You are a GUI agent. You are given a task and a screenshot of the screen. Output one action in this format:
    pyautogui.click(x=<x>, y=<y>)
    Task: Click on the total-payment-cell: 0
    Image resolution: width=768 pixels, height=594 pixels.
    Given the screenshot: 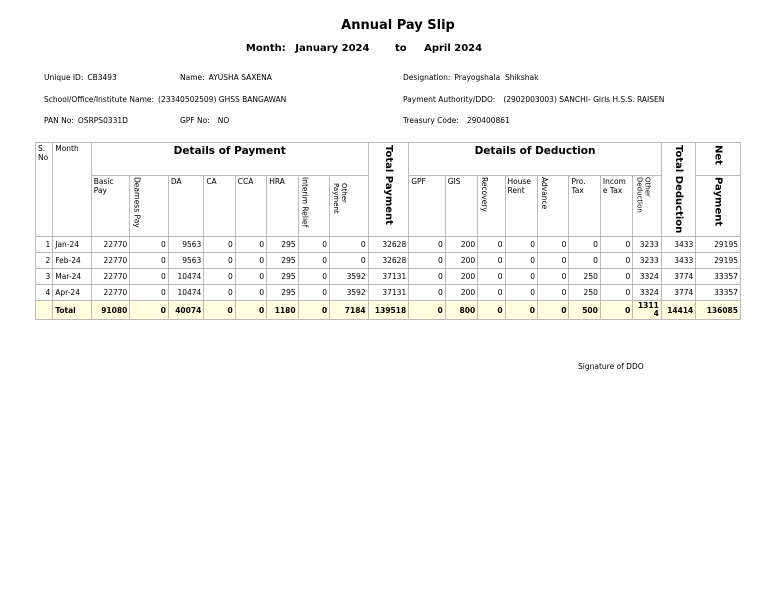 What is the action you would take?
    pyautogui.click(x=314, y=310)
    